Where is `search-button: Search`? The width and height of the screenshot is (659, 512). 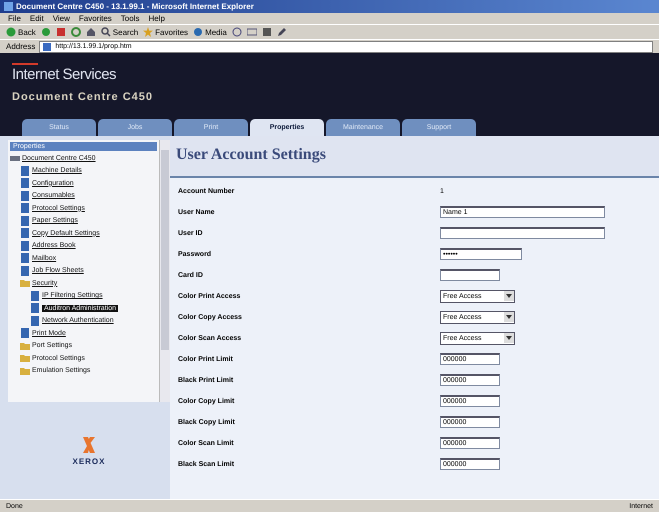
search-button: Search is located at coordinates (119, 32).